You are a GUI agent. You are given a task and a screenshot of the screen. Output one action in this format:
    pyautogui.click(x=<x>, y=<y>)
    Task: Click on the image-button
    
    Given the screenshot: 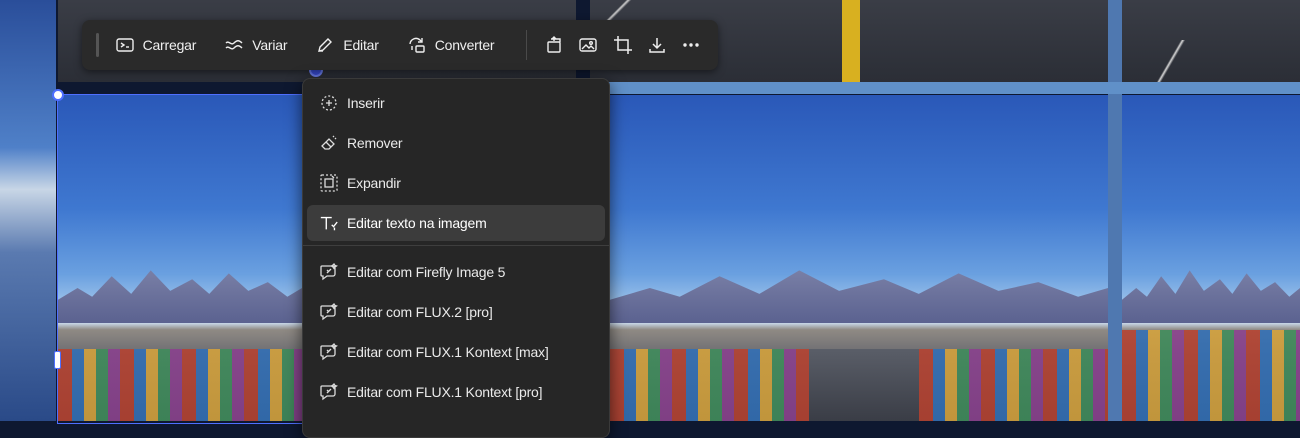 What is the action you would take?
    pyautogui.click(x=588, y=45)
    